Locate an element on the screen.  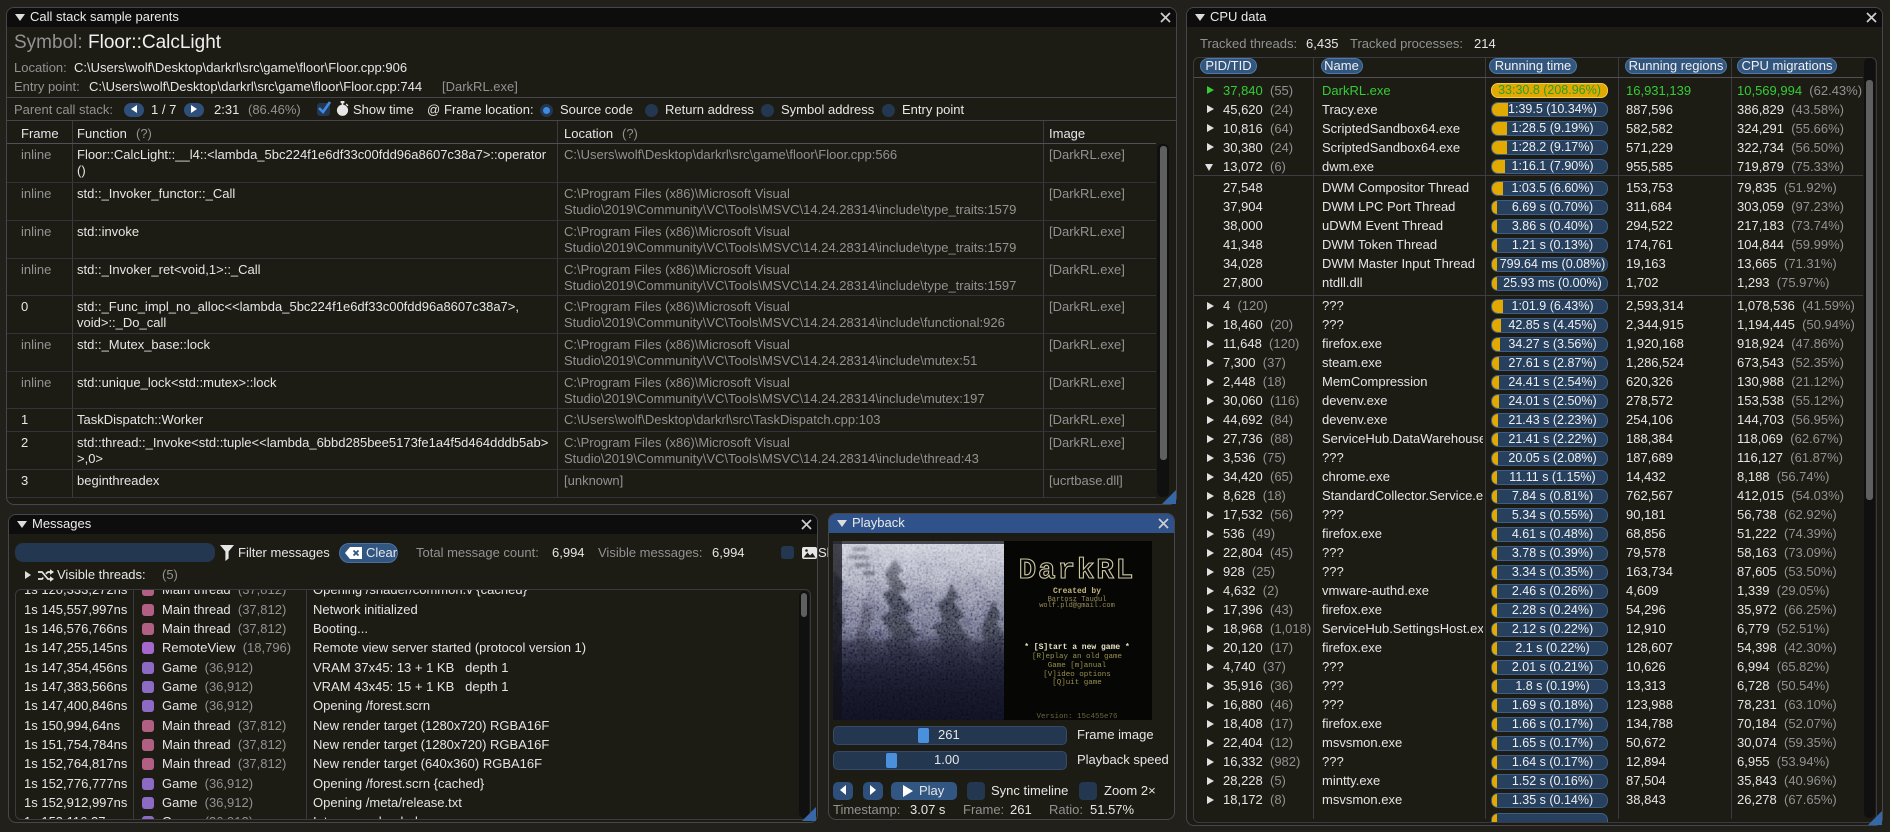
svg-text: Created by is located at coordinates (1077, 591).